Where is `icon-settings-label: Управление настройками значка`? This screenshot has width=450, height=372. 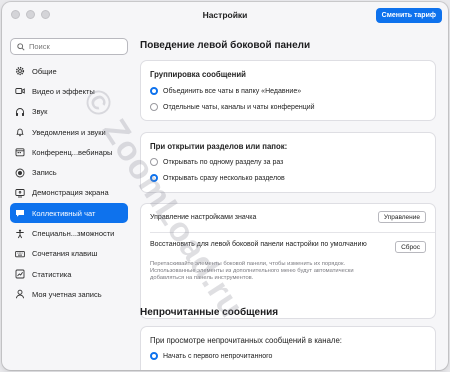
icon-settings-label: Управление настройками значка is located at coordinates (203, 217).